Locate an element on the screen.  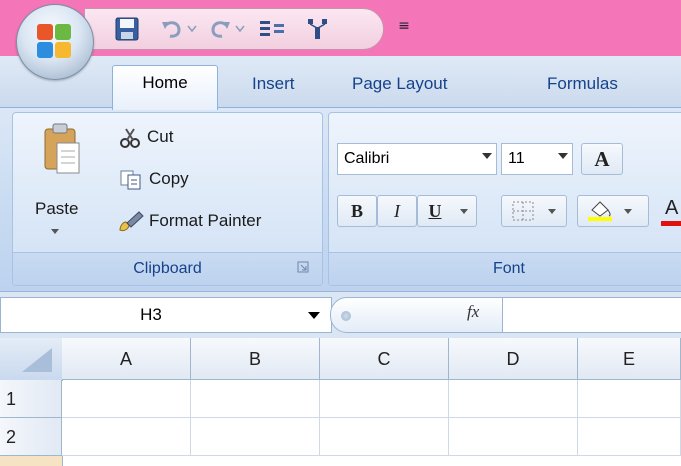
cell-b2 is located at coordinates (255, 437).